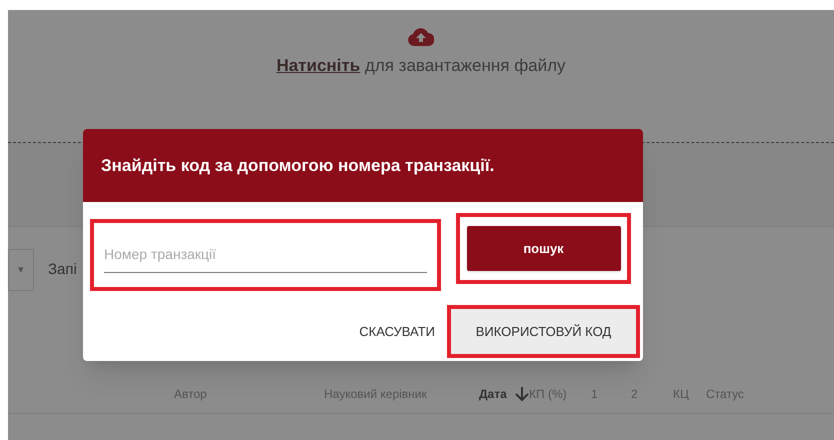  Describe the element at coordinates (397, 332) in the screenshot. I see `cancel-button: СКАСУВАТИ` at that location.